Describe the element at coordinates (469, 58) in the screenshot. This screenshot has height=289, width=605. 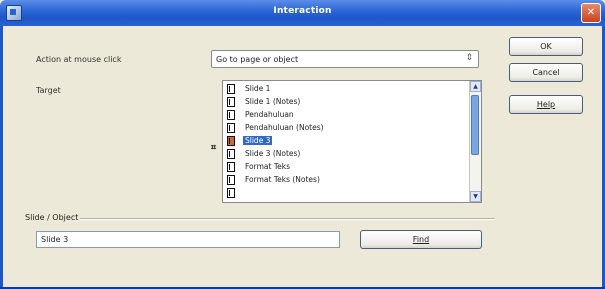
I see `spin-arrows-icon: ⇕` at that location.